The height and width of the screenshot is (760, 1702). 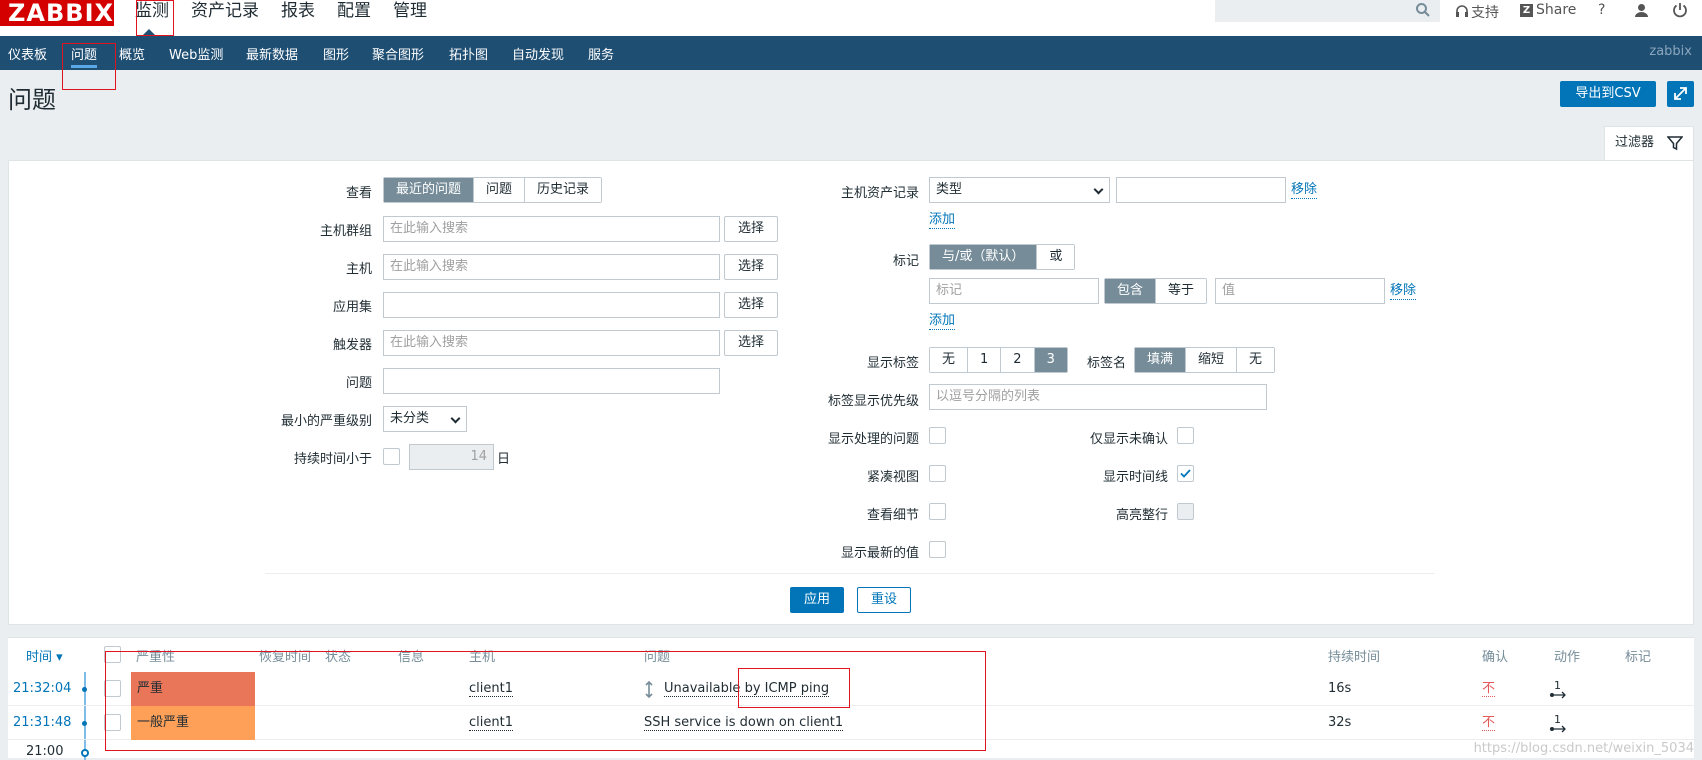 I want to click on tag-priority-input: 以逗号分隔的列表, so click(x=1098, y=397).